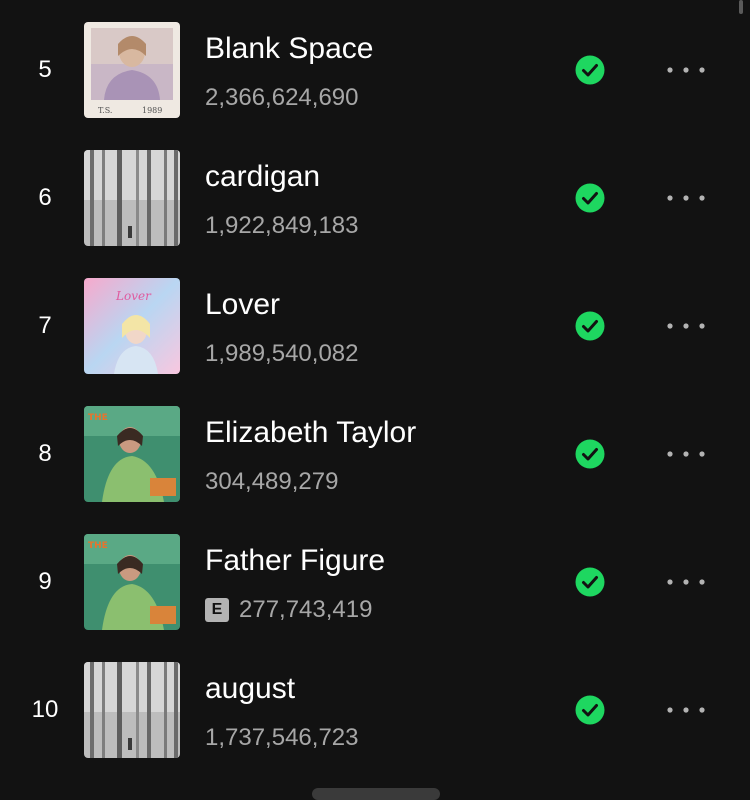 This screenshot has width=750, height=800. Describe the element at coordinates (45, 197) in the screenshot. I see `track-rank: 6` at that location.